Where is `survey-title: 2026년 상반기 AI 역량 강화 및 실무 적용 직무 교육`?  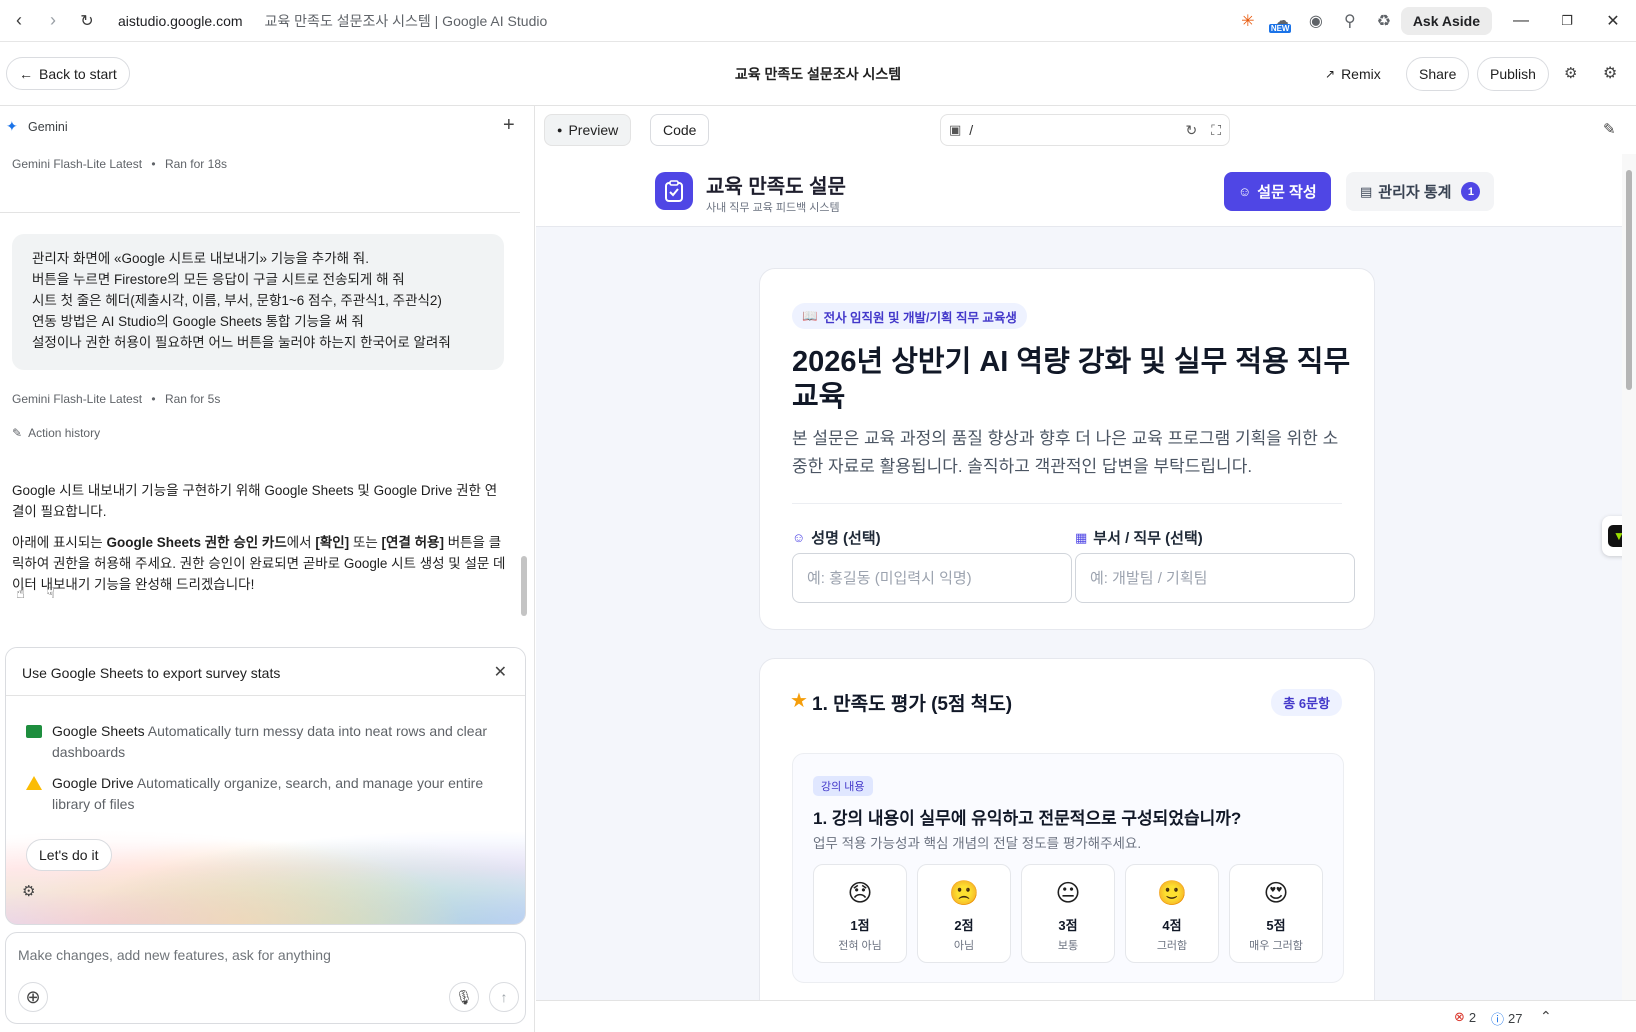 survey-title: 2026년 상반기 AI 역량 강화 및 실무 적용 직무 교육 is located at coordinates (1071, 379).